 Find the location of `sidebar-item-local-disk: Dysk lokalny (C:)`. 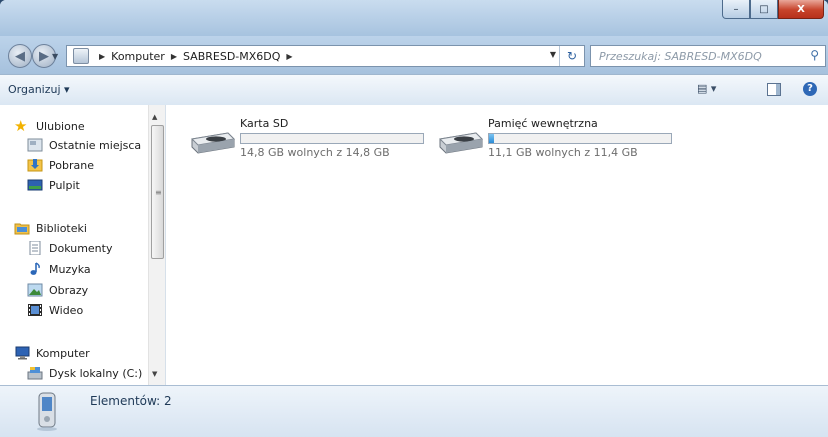

sidebar-item-local-disk: Dysk lokalny (C:) is located at coordinates (84, 373).